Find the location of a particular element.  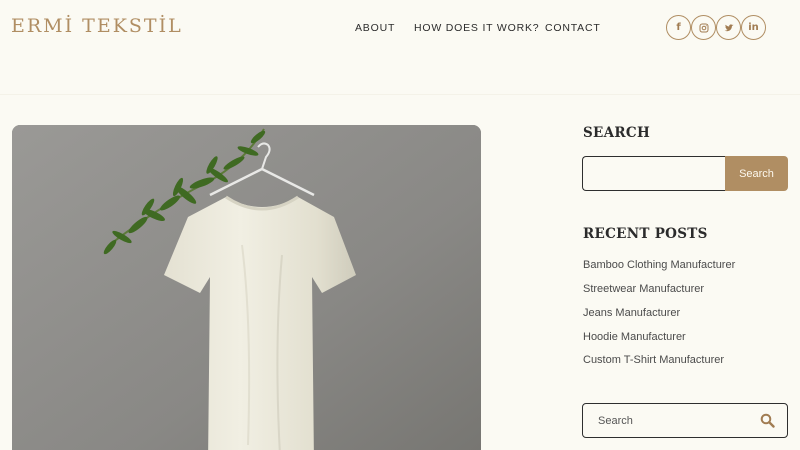

facebook-glyph: f is located at coordinates (678, 27).